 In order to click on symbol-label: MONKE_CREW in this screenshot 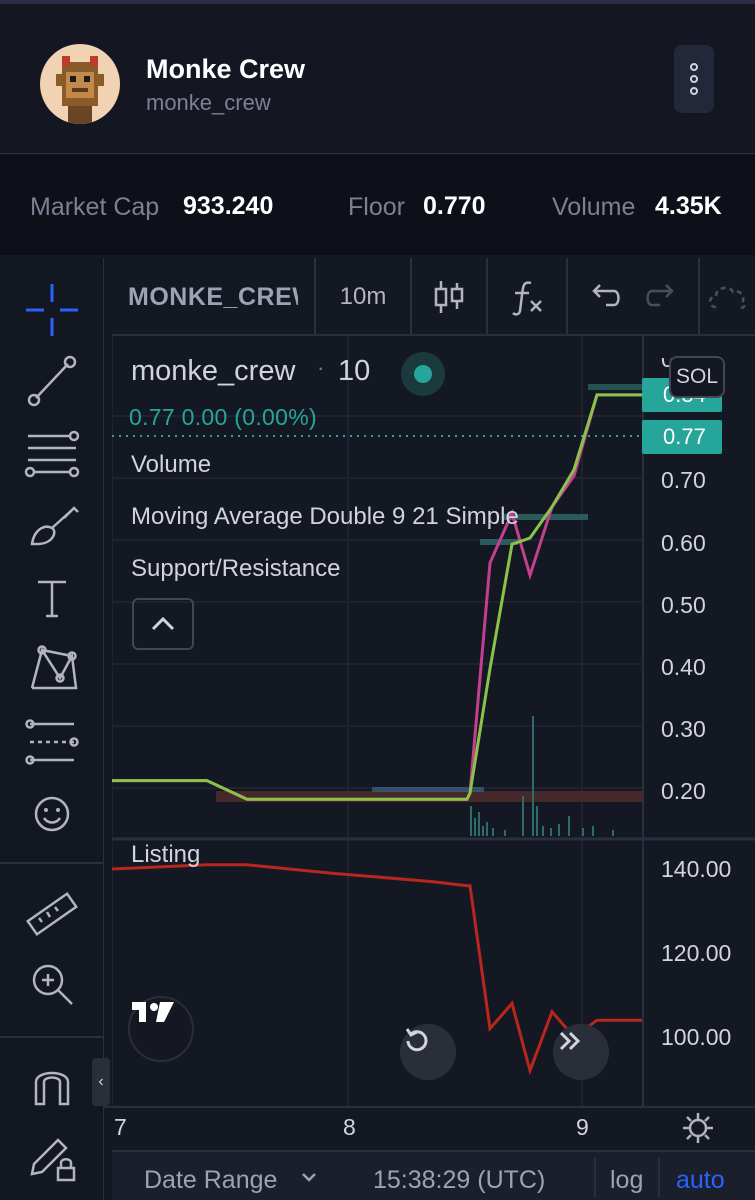, I will do `click(213, 296)`.